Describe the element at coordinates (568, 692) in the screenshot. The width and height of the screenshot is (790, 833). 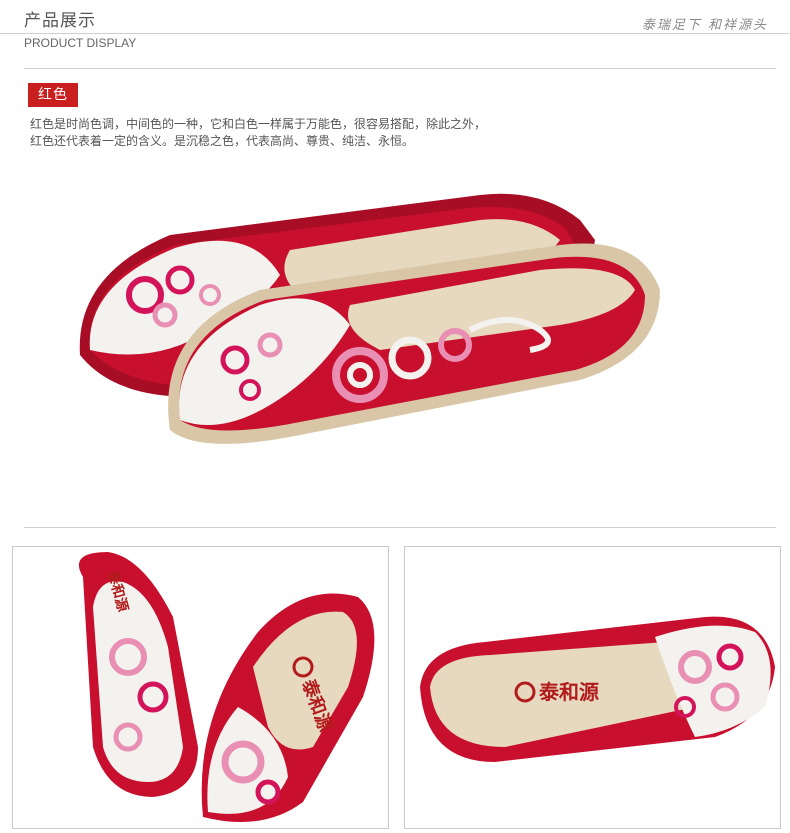
I see `brand-logo: 泰和源` at that location.